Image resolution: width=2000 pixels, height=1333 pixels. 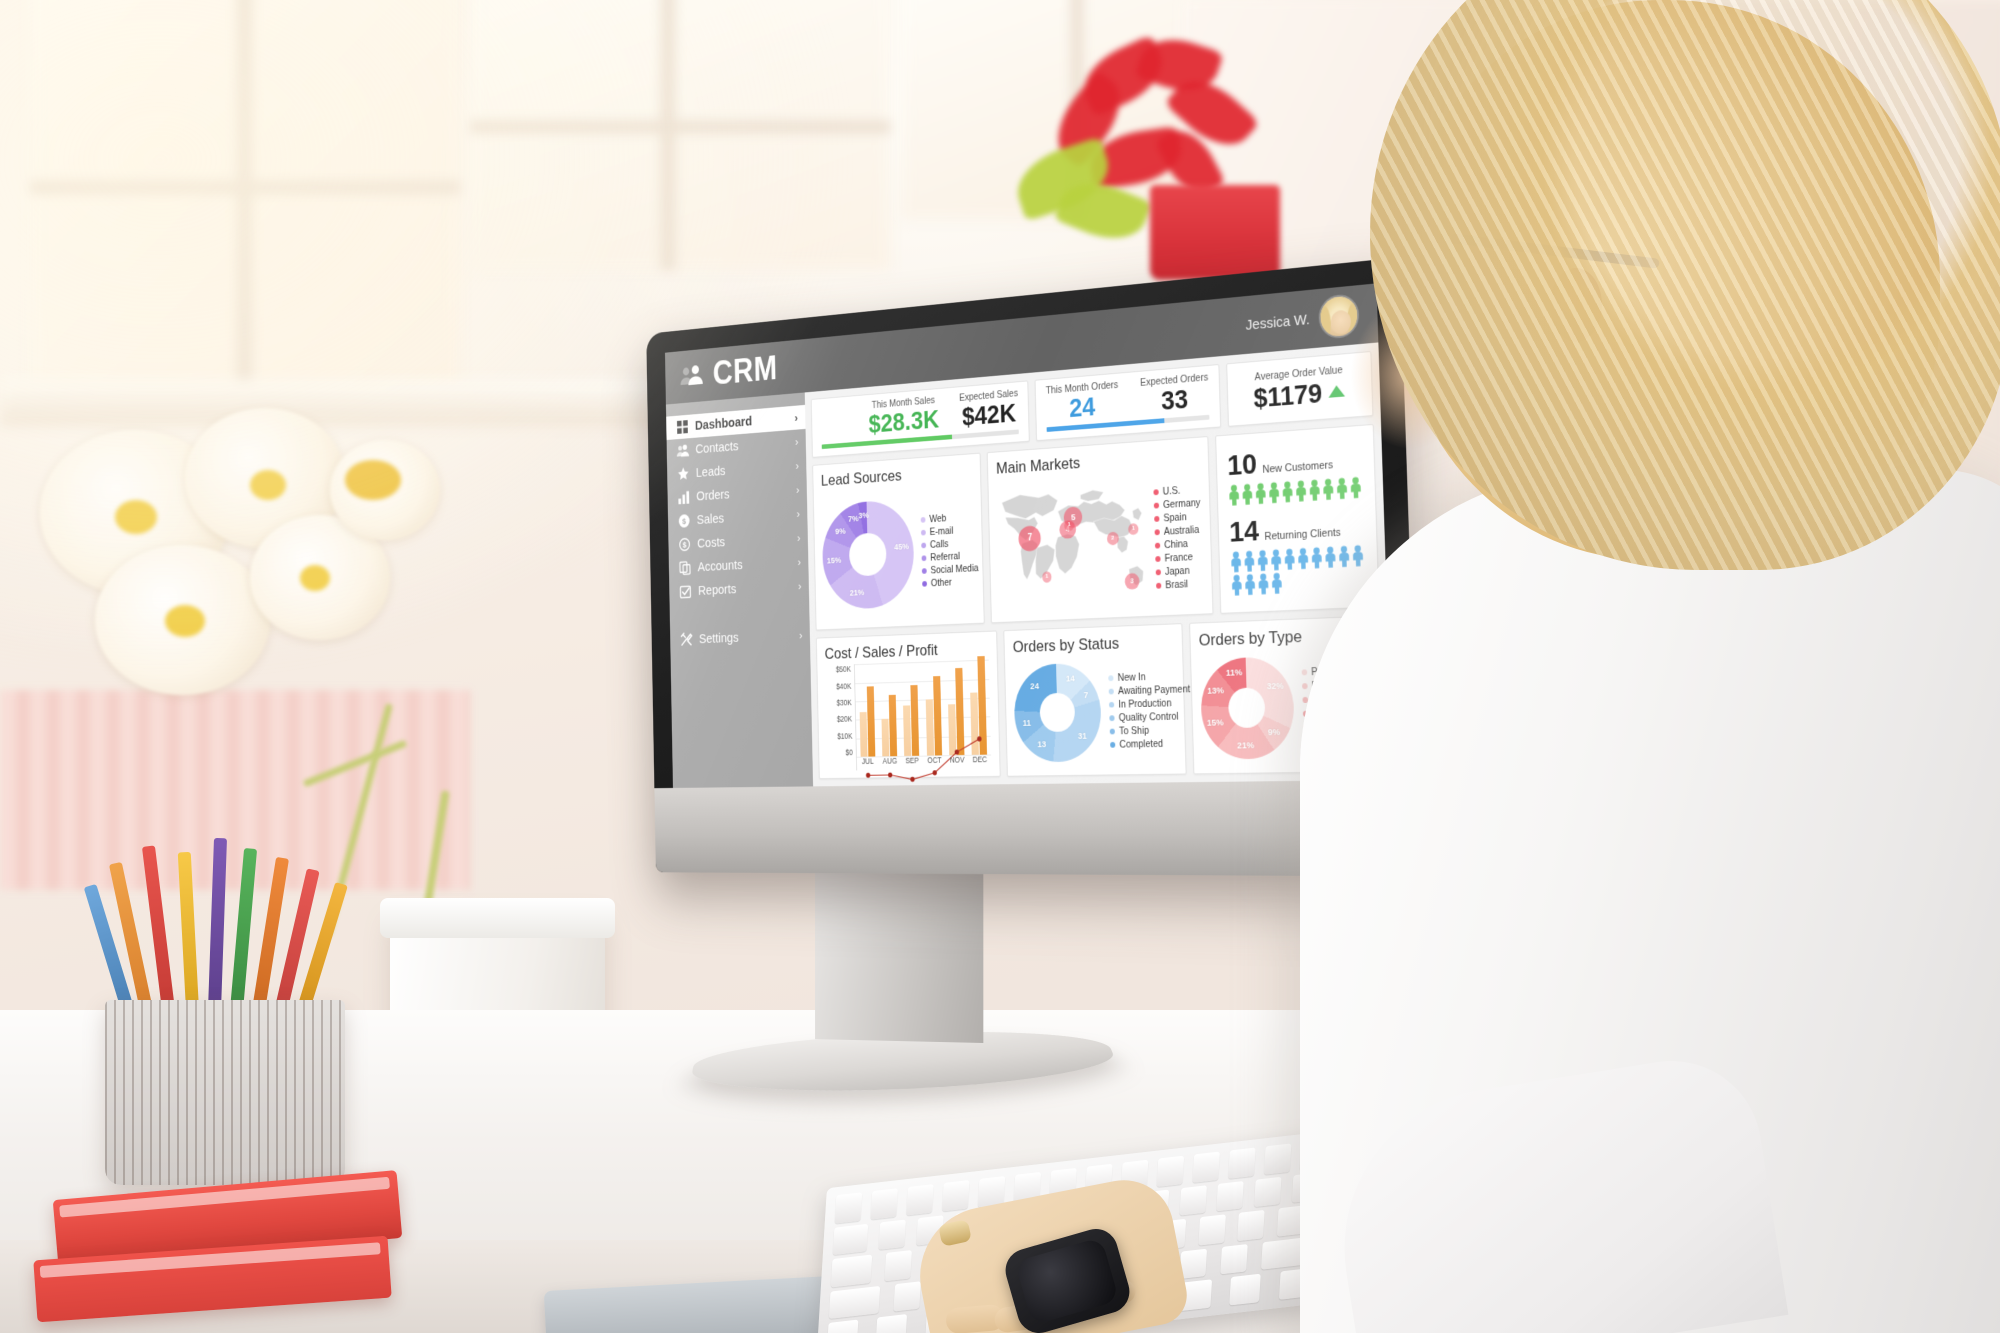 What do you see at coordinates (839, 717) in the screenshot?
I see `y-axis-labels: $50K $40K $30K $20K $10K $0` at bounding box center [839, 717].